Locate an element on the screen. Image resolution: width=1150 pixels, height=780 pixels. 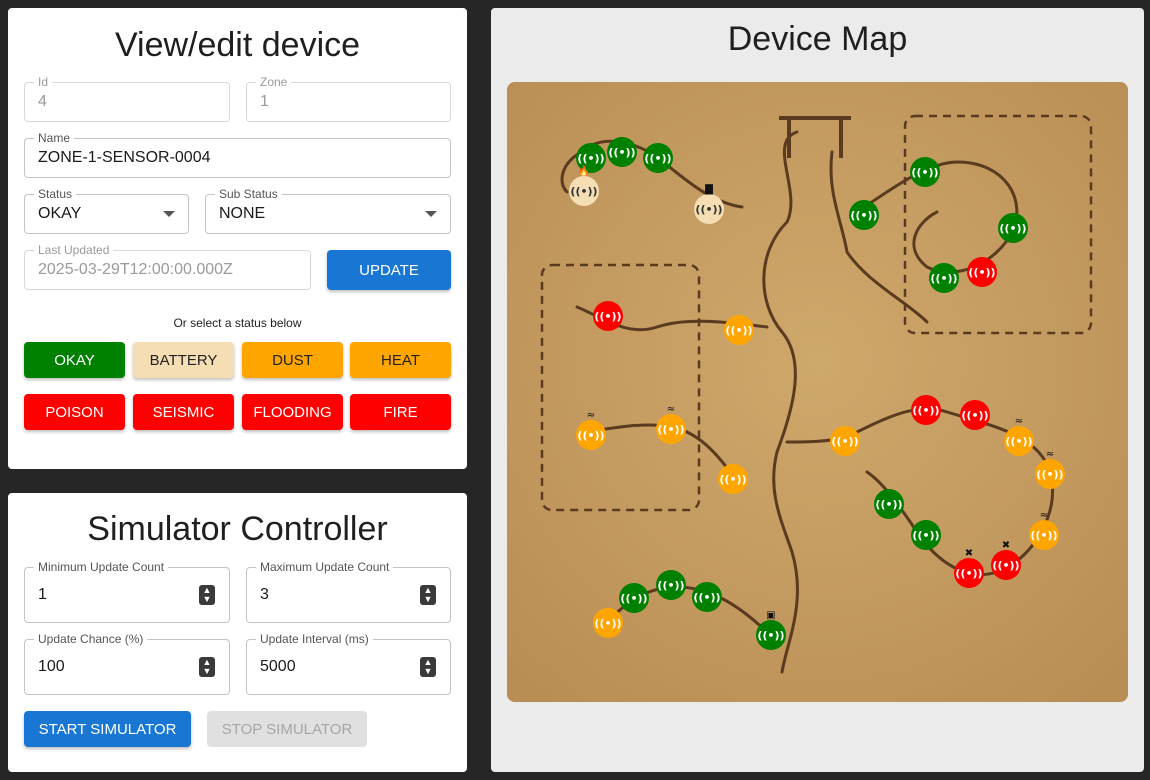
fire-icon: 🔥 is located at coordinates (584, 170).